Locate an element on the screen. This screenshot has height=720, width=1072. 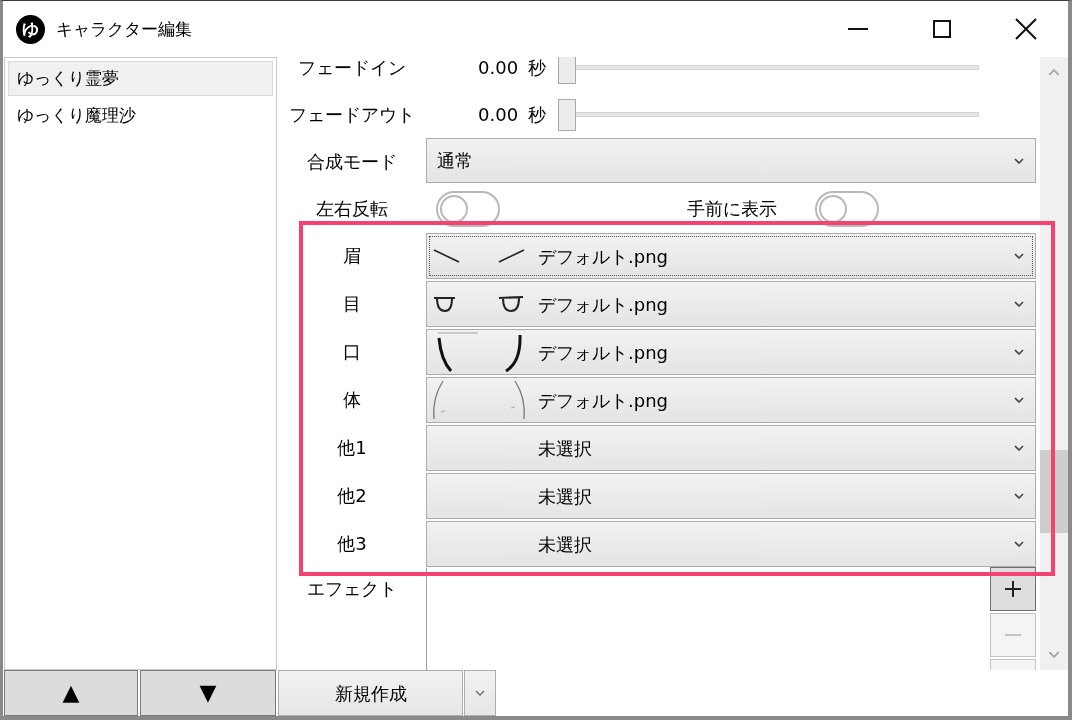
eyebrows-icon is located at coordinates (479, 256).